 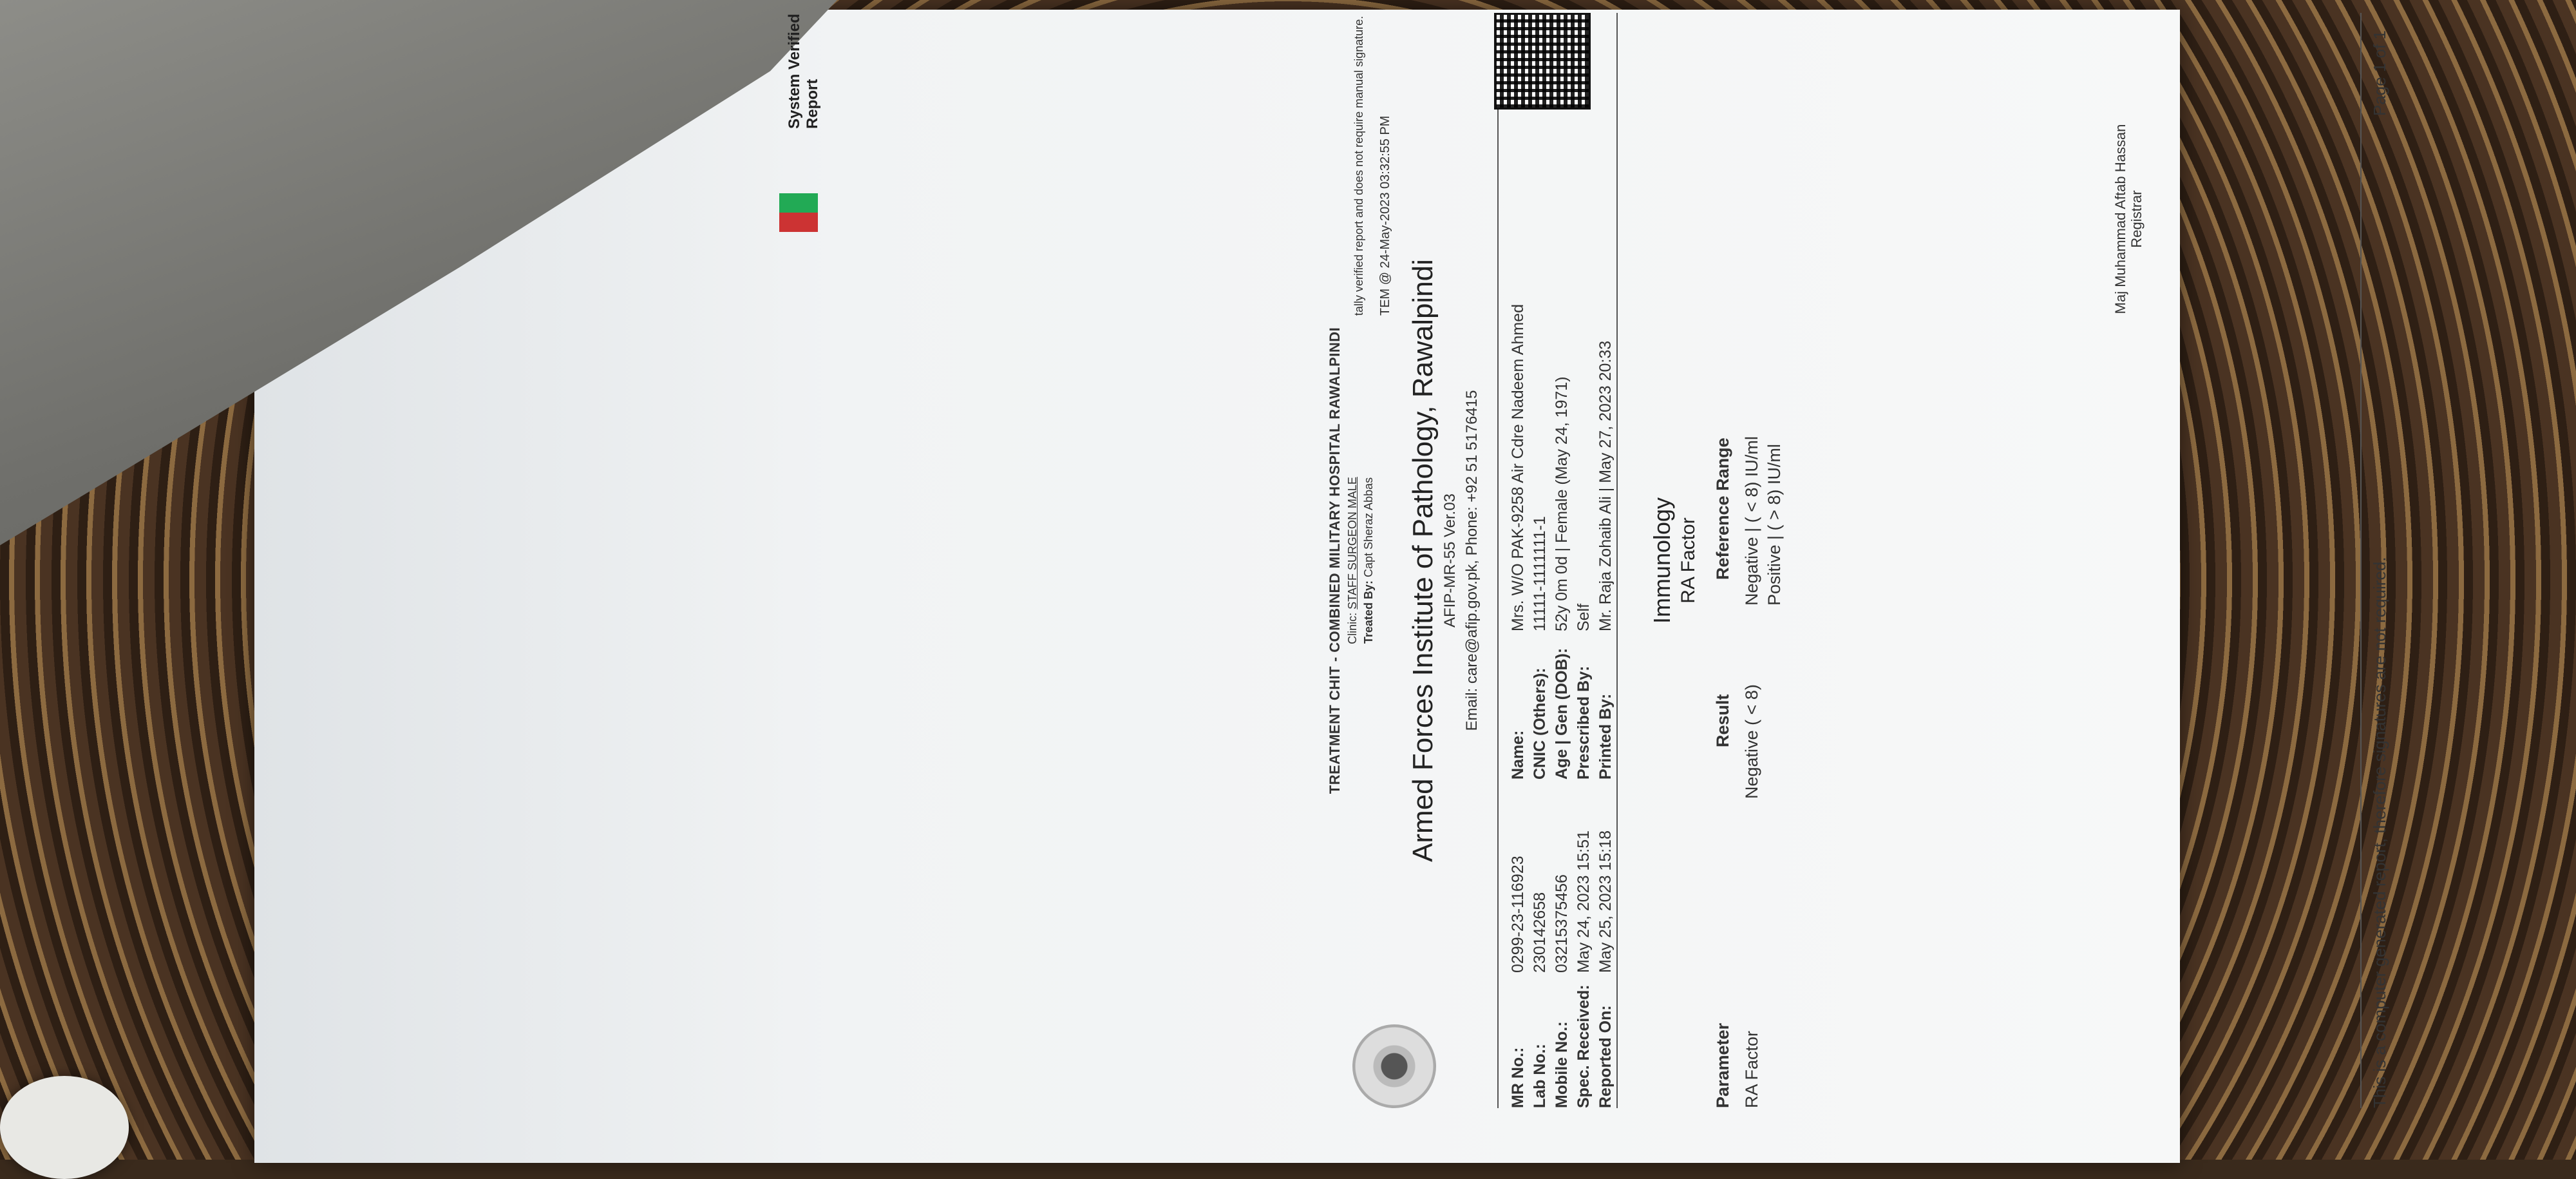 What do you see at coordinates (2120, 219) in the screenshot?
I see `signatory-name: Maj Muhammad Aftab Hassan` at bounding box center [2120, 219].